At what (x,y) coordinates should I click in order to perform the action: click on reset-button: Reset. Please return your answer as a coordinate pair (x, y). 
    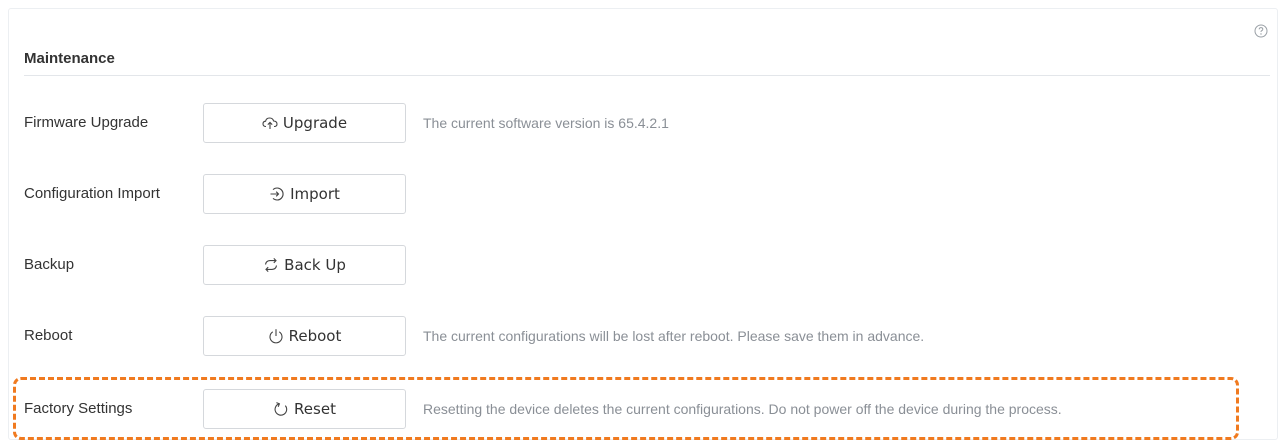
    Looking at the image, I should click on (304, 409).